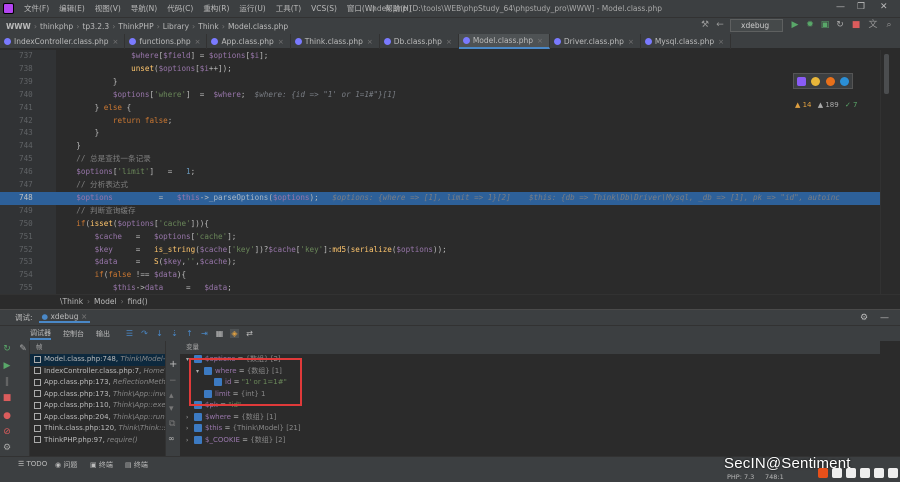  I want to click on frame-row: App.class.php:173, Think\App::invo, so click(97, 395).